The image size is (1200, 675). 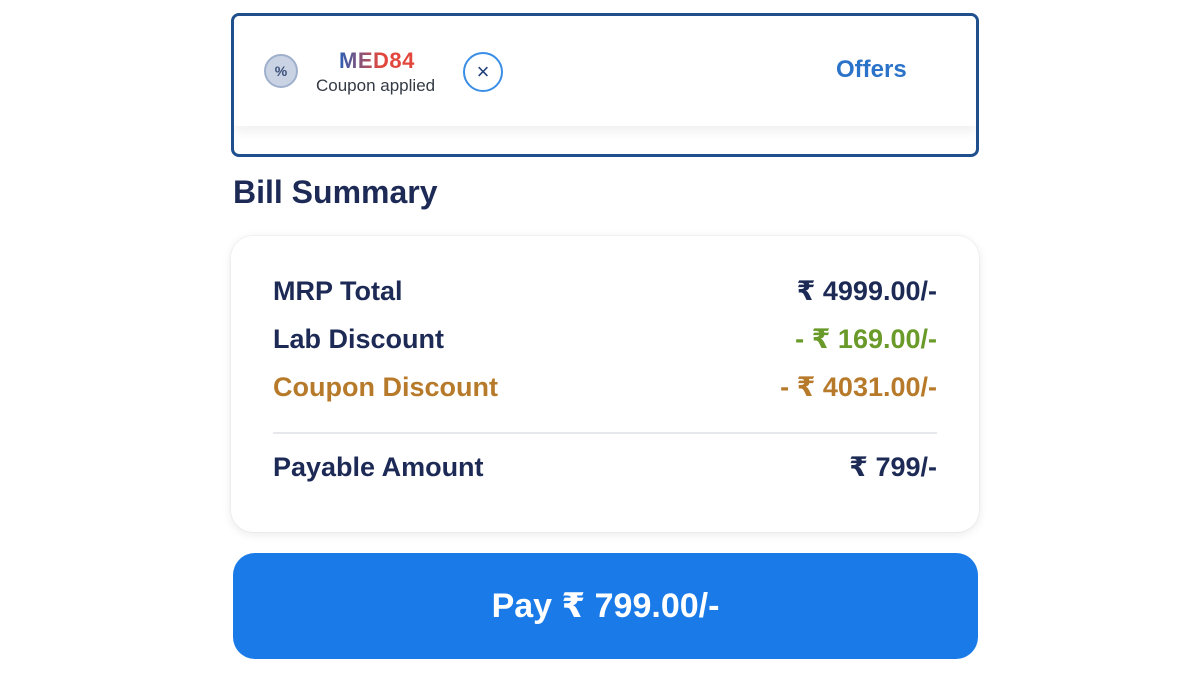 What do you see at coordinates (359, 339) in the screenshot?
I see `lab-discount-label: Lab Discount` at bounding box center [359, 339].